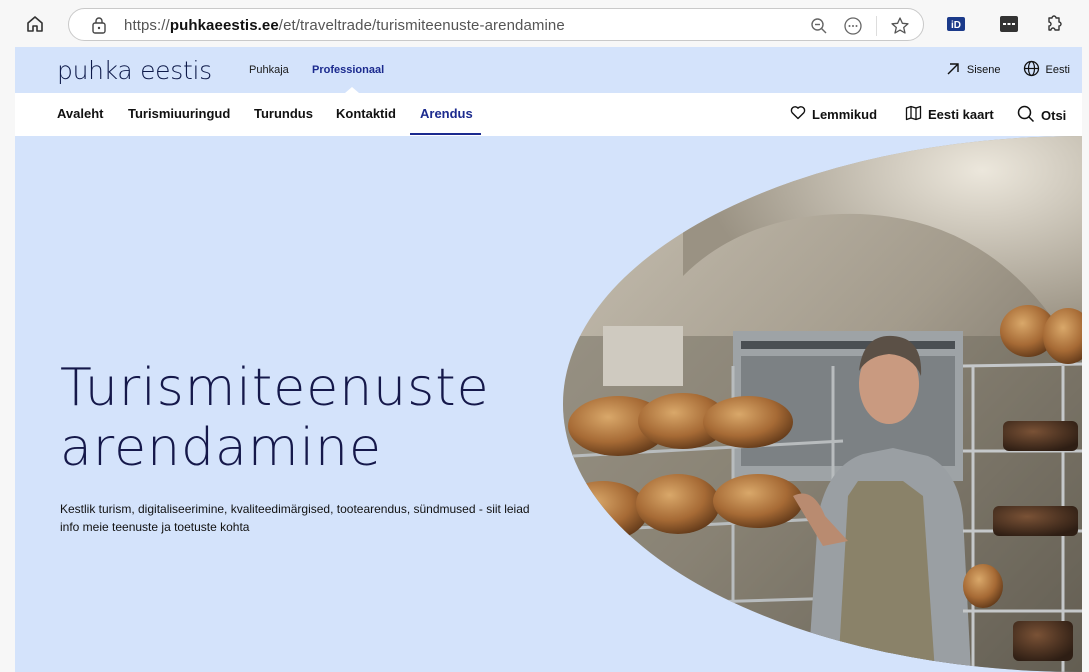 The width and height of the screenshot is (1089, 672). I want to click on nav-item-turismiuuringud: Turismiuuringud, so click(179, 113).